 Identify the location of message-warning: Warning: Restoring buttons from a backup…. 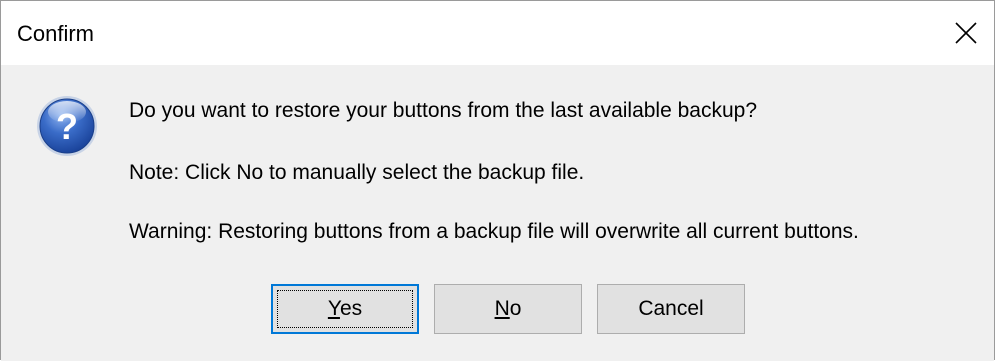
(494, 231).